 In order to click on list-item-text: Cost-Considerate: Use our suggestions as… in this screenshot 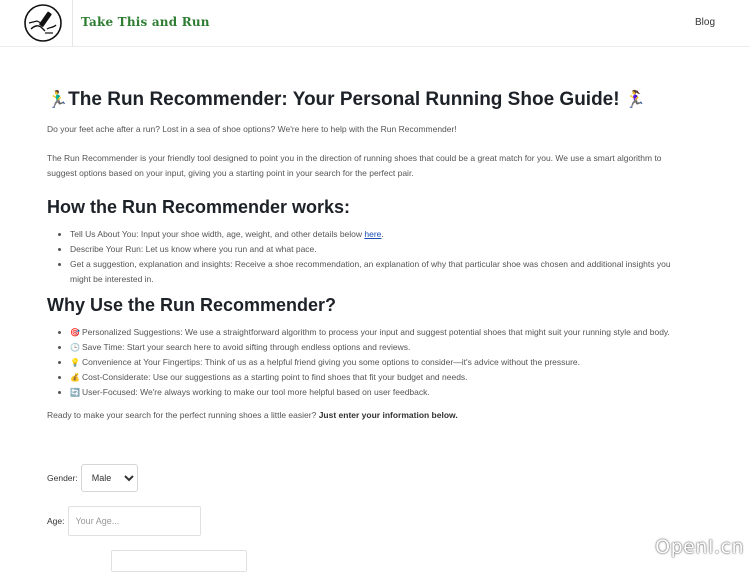, I will do `click(274, 377)`.